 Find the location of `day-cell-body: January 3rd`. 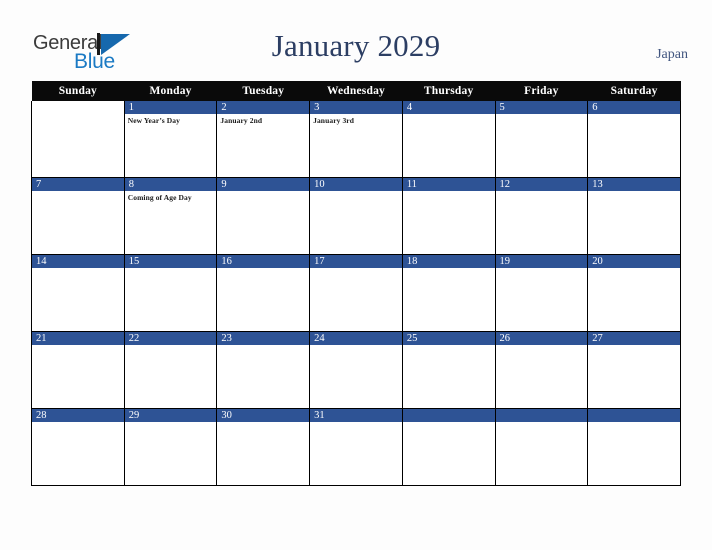

day-cell-body: January 3rd is located at coordinates (356, 119).